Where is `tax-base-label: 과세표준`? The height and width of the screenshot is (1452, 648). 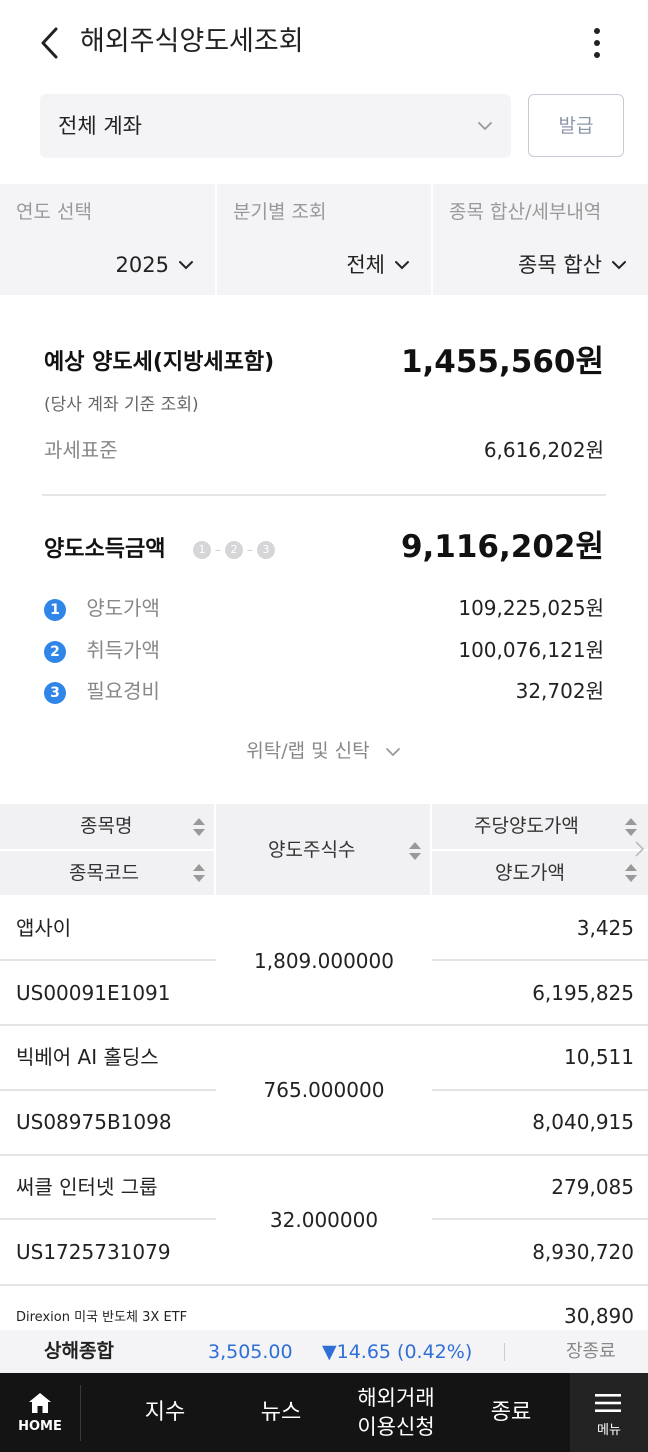 tax-base-label: 과세표준 is located at coordinates (81, 450).